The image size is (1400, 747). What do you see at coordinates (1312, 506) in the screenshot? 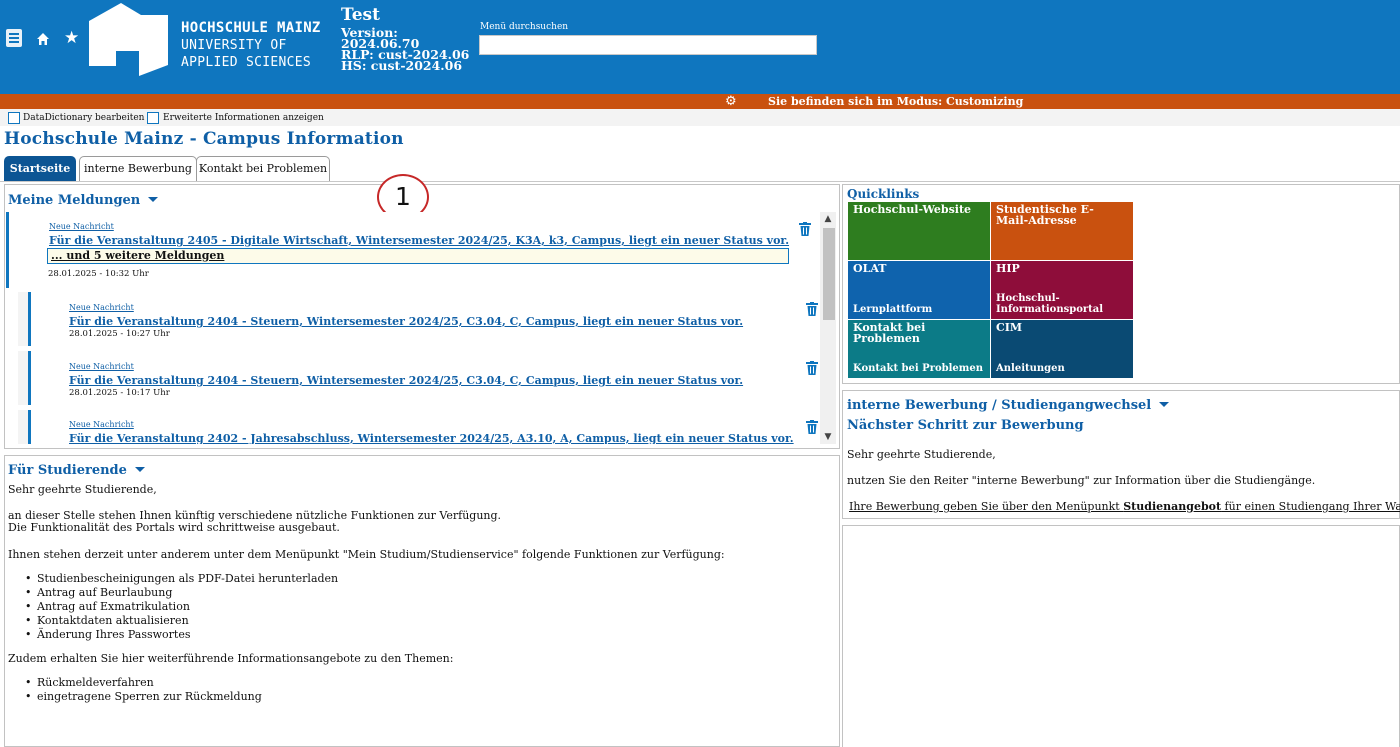
I see `bewerbung-instruction-post: für einen Studiengang Ihrer Wahl ab.` at bounding box center [1312, 506].